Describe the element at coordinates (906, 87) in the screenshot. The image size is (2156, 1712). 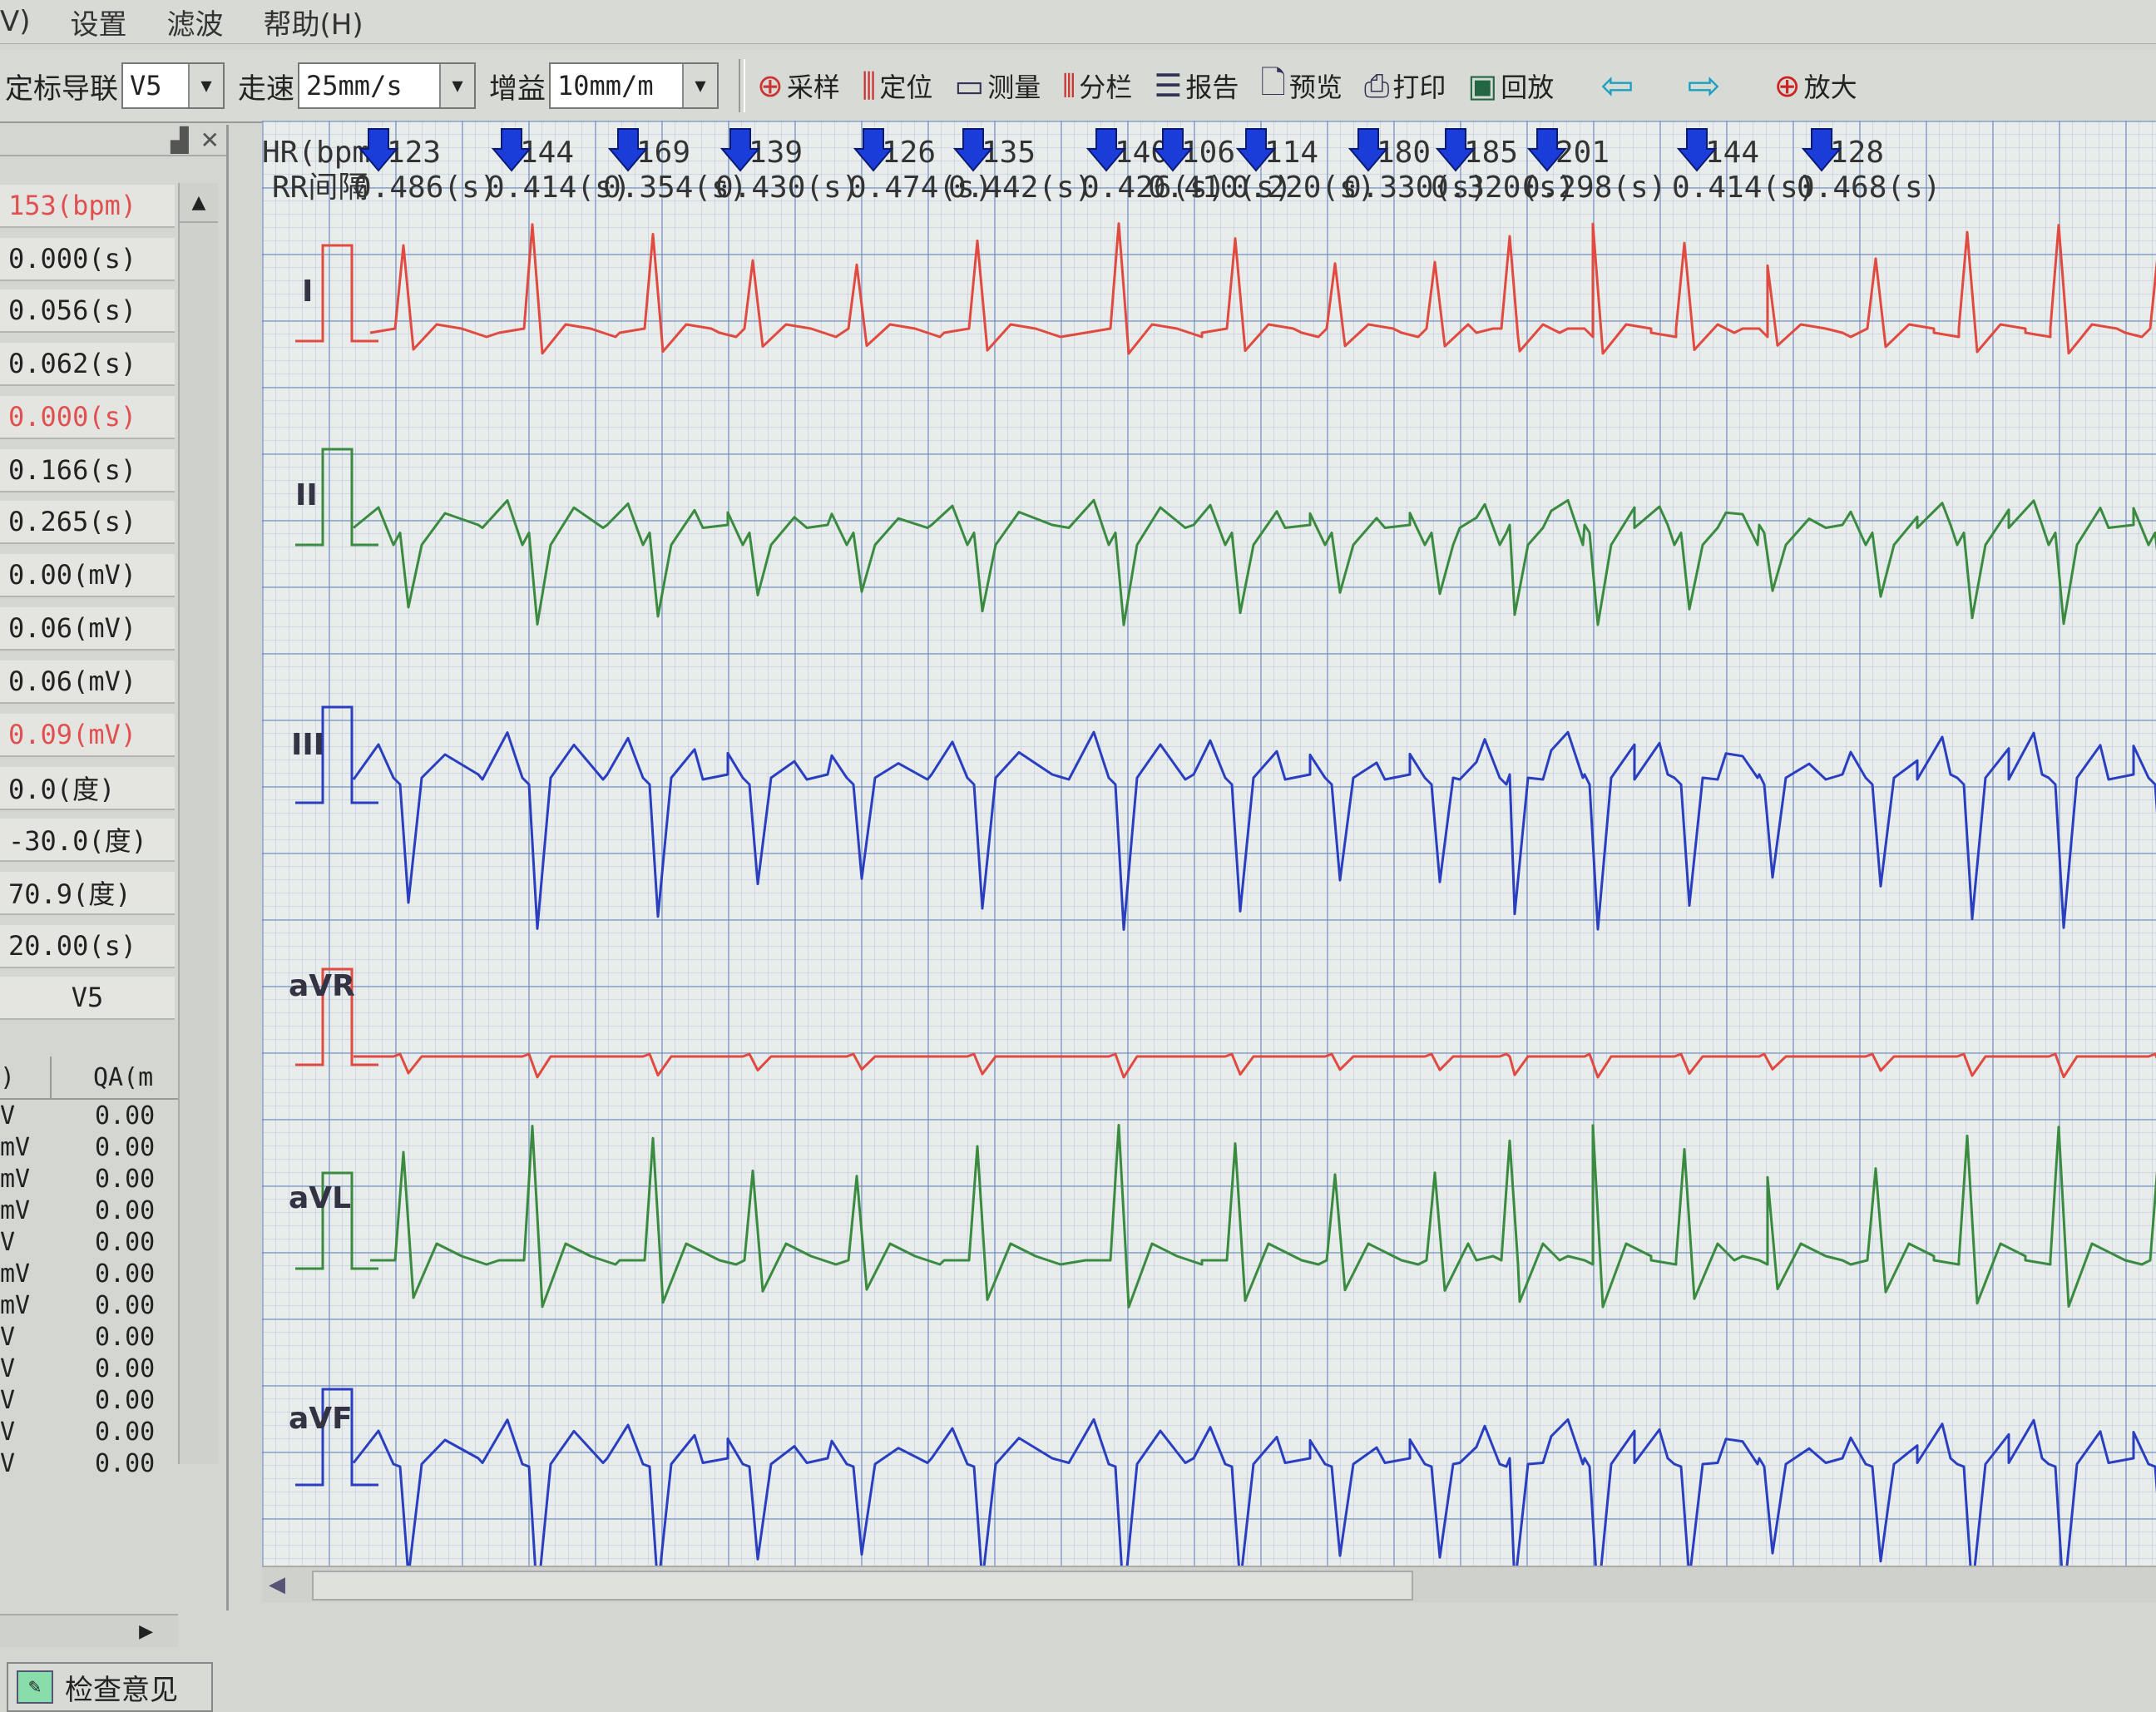
I see `locate-button-label: 定位` at that location.